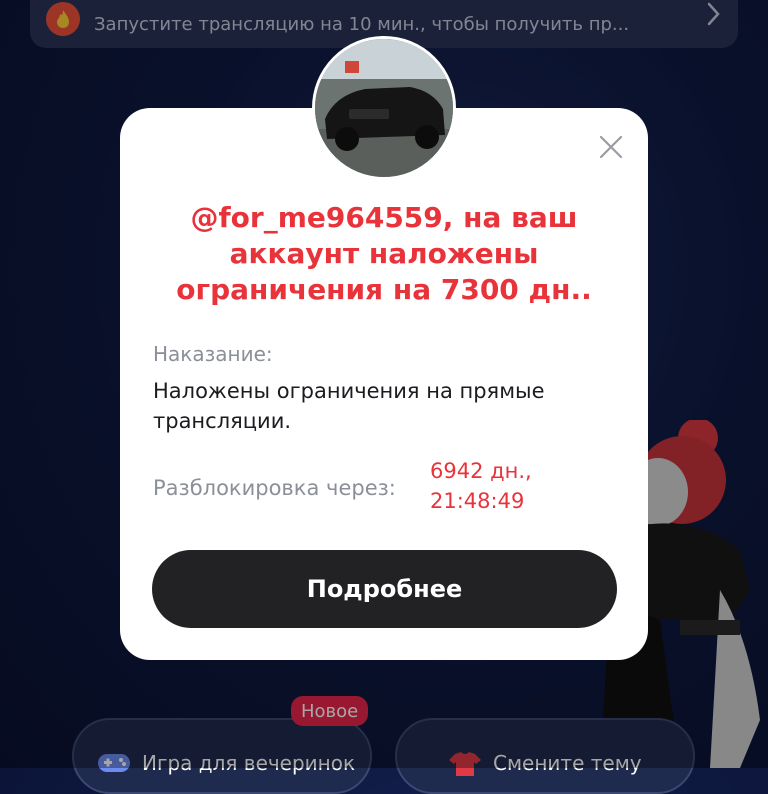 This screenshot has height=794, width=768. What do you see at coordinates (384, 589) in the screenshot?
I see `details-button: Подробнее` at bounding box center [384, 589].